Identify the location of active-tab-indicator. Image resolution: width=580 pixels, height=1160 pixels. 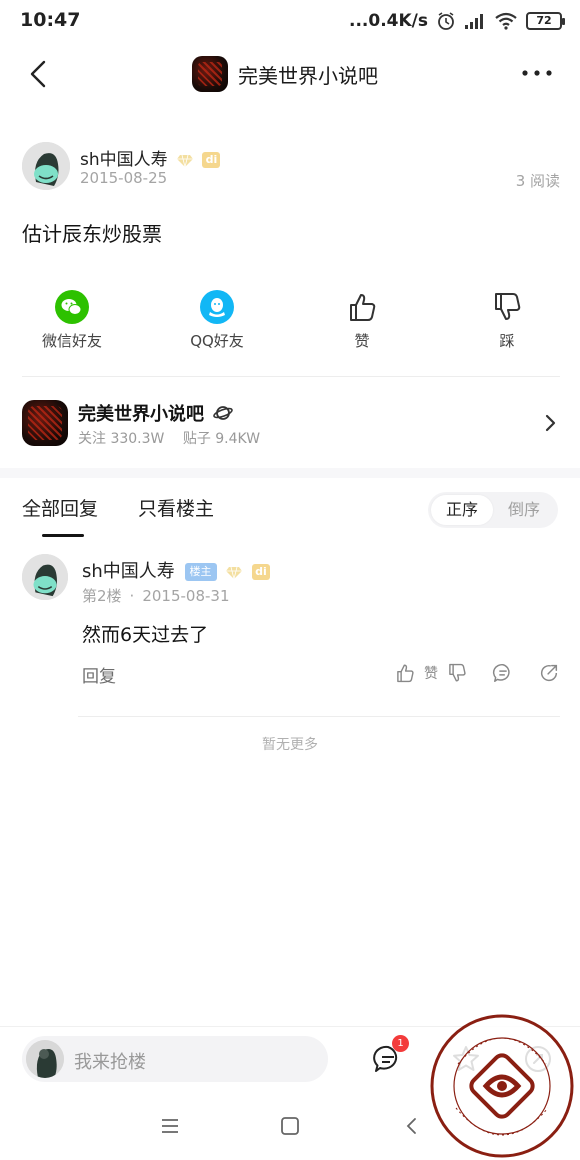
(63, 535).